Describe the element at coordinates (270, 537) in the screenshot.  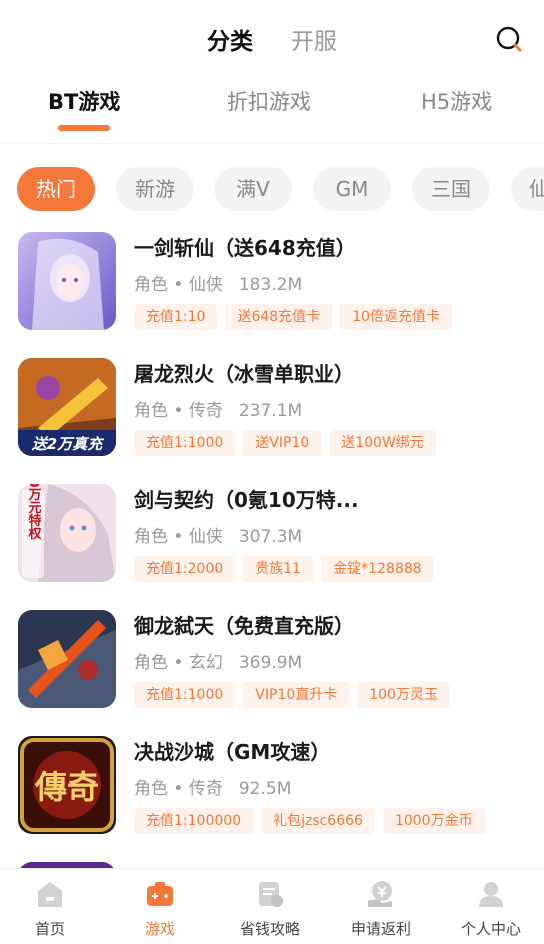
I see `game-size: 307.3M` at that location.